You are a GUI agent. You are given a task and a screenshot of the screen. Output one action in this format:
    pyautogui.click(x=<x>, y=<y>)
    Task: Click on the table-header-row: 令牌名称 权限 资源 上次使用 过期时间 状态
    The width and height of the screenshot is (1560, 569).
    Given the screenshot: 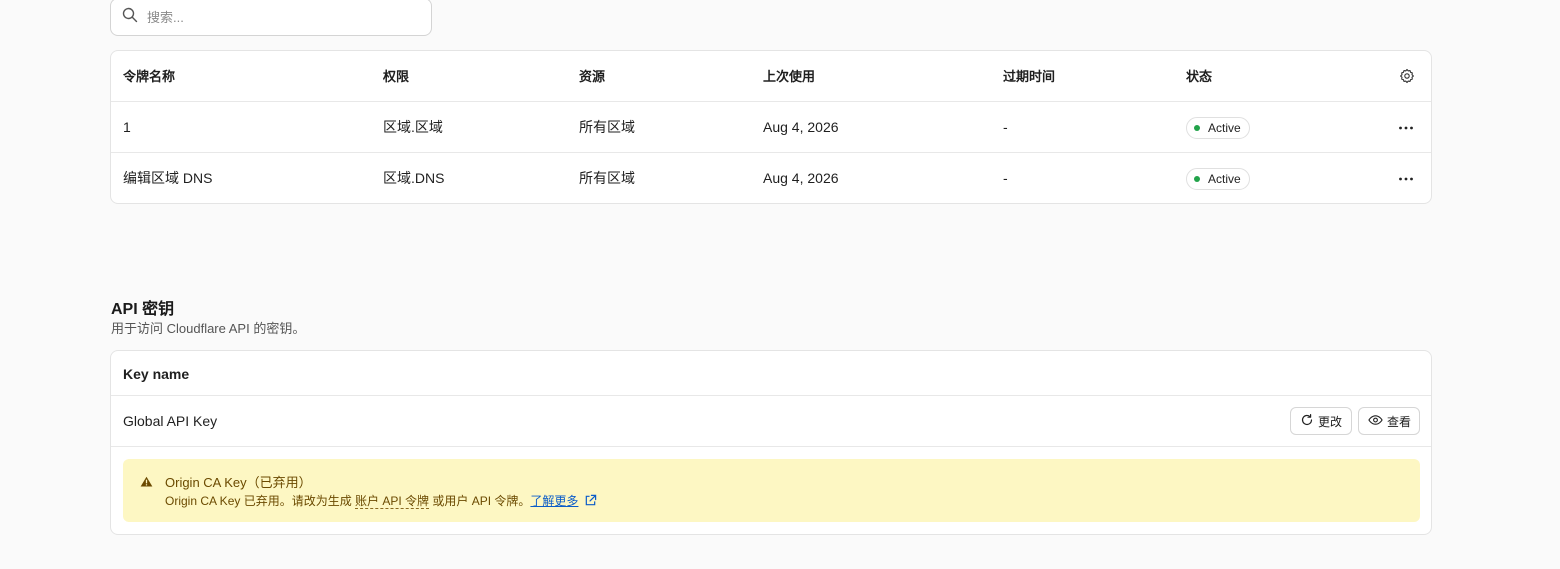 What is the action you would take?
    pyautogui.click(x=771, y=76)
    